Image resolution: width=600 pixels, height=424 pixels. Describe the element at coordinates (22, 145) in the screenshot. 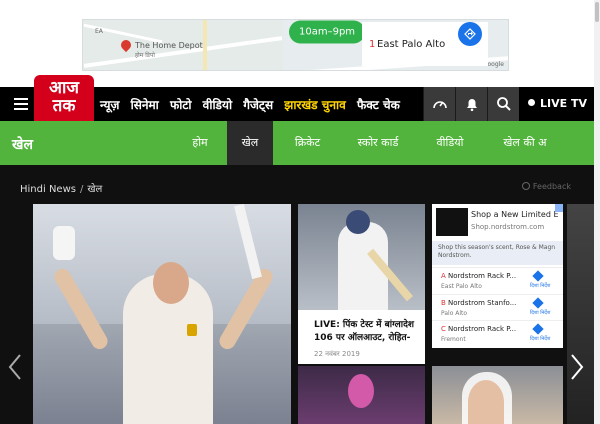

I see `section-title: खेल` at that location.